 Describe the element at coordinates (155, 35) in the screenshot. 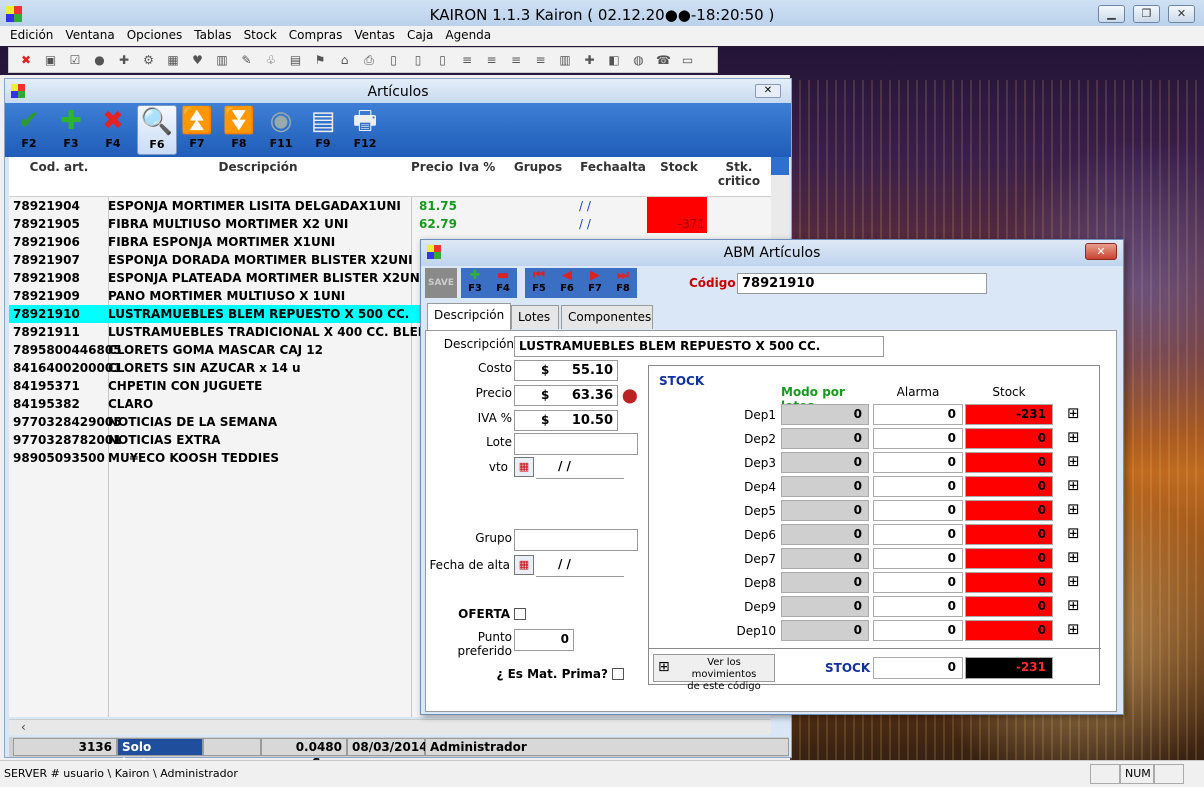

I see `menu-item: Opciones` at that location.